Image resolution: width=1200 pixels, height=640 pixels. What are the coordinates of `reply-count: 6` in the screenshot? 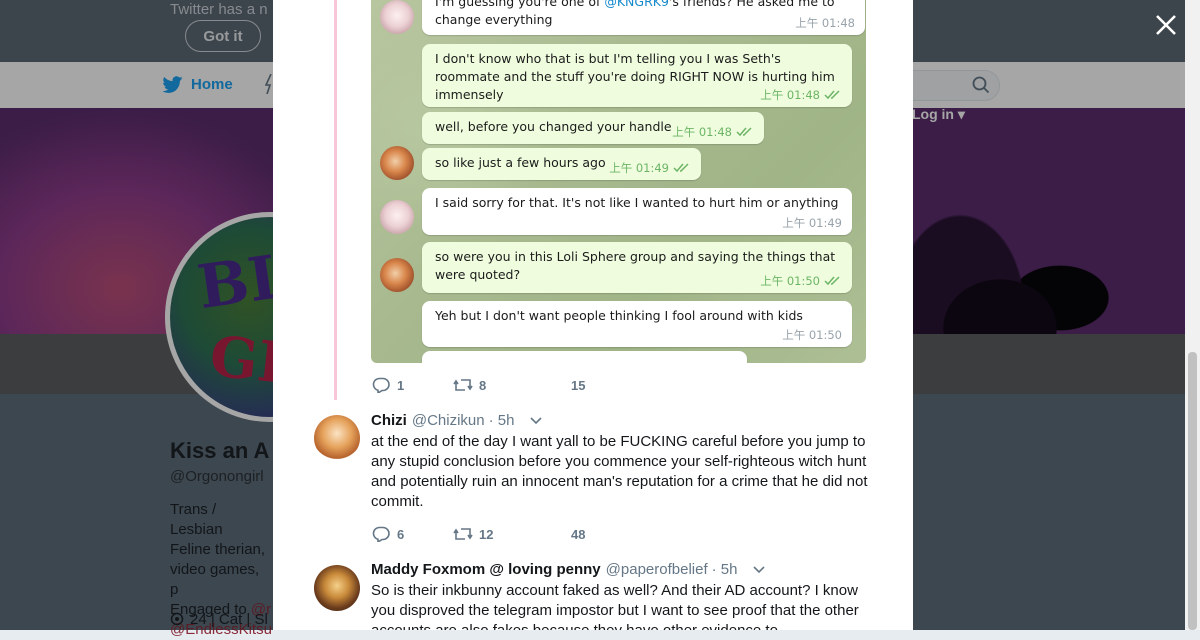 It's located at (401, 534).